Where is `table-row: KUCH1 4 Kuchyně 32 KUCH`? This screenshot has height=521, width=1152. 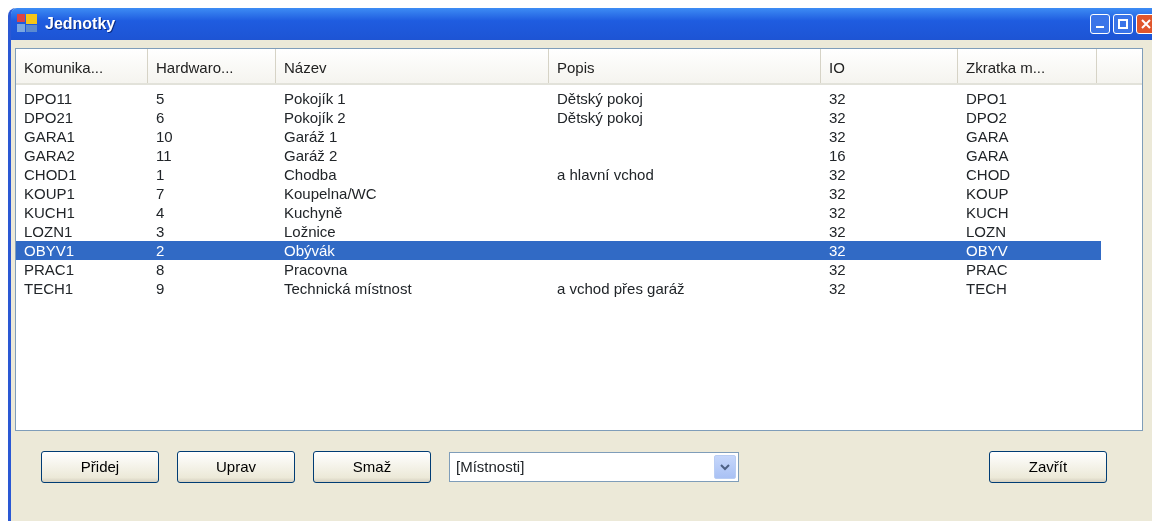 table-row: KUCH1 4 Kuchyně 32 KUCH is located at coordinates (579, 212).